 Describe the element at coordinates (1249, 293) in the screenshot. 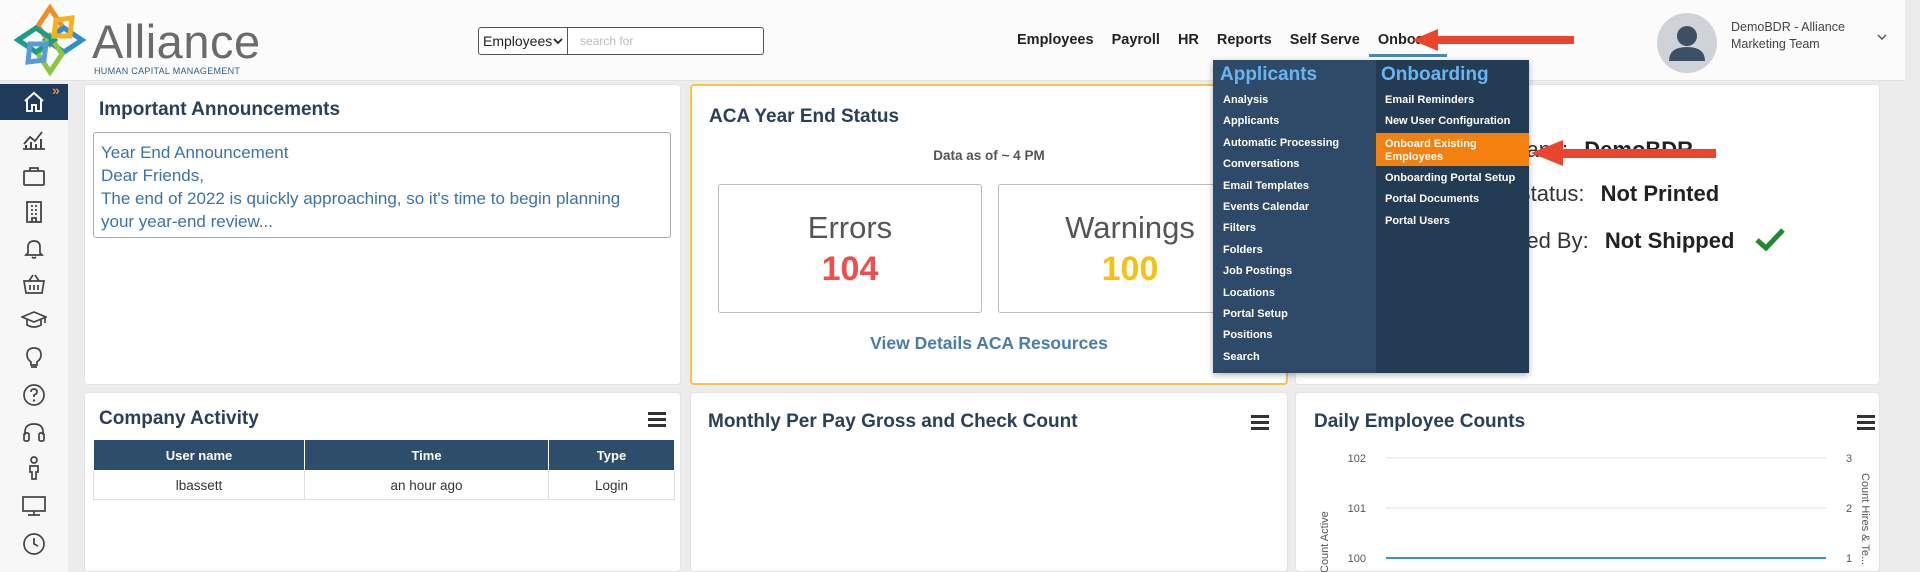

I see `menu-item-locations: Locations` at that location.